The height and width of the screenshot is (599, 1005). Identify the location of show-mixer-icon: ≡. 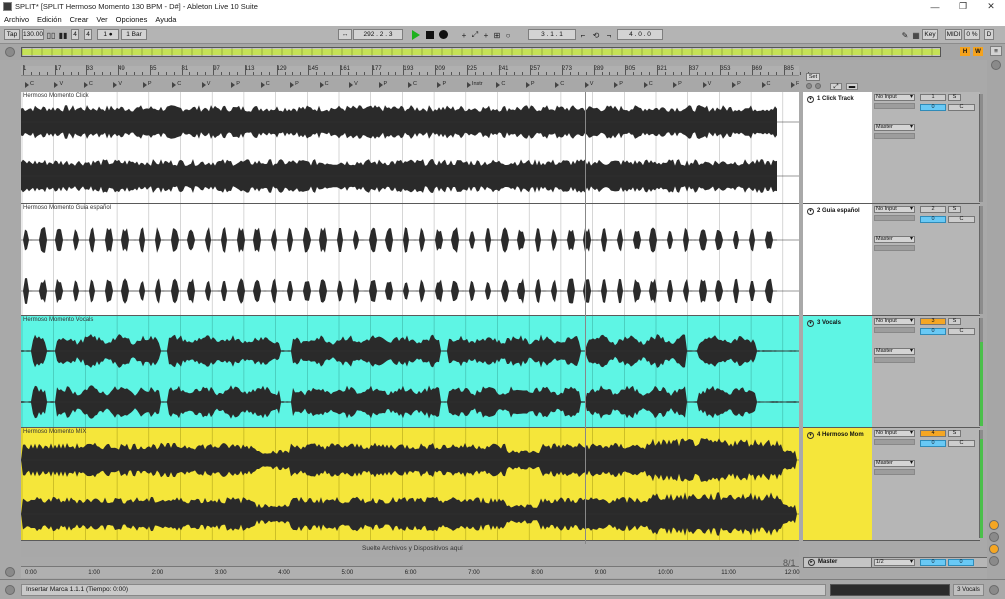
(996, 51).